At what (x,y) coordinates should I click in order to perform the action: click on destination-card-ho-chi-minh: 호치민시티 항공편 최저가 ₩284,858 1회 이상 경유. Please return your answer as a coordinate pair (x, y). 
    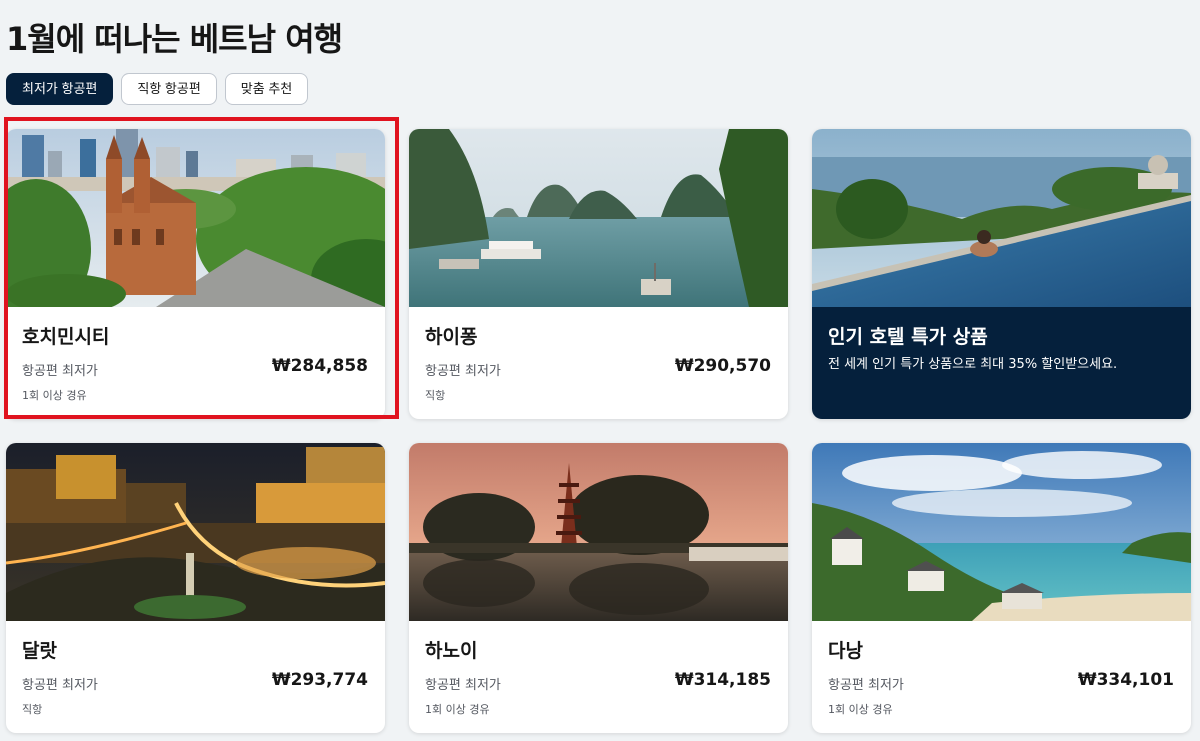
    Looking at the image, I should click on (195, 274).